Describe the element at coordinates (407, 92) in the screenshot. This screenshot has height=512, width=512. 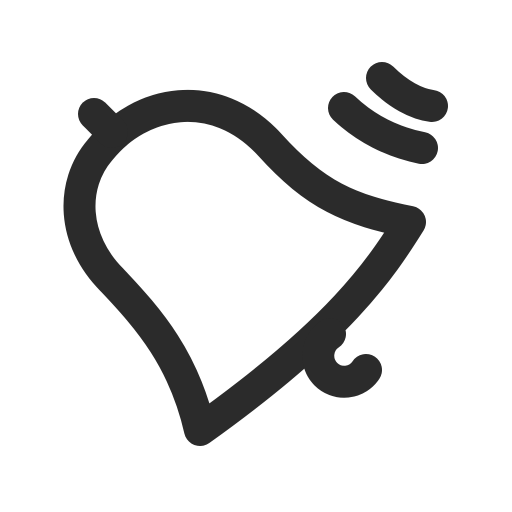
I see `sound-wave-outer` at that location.